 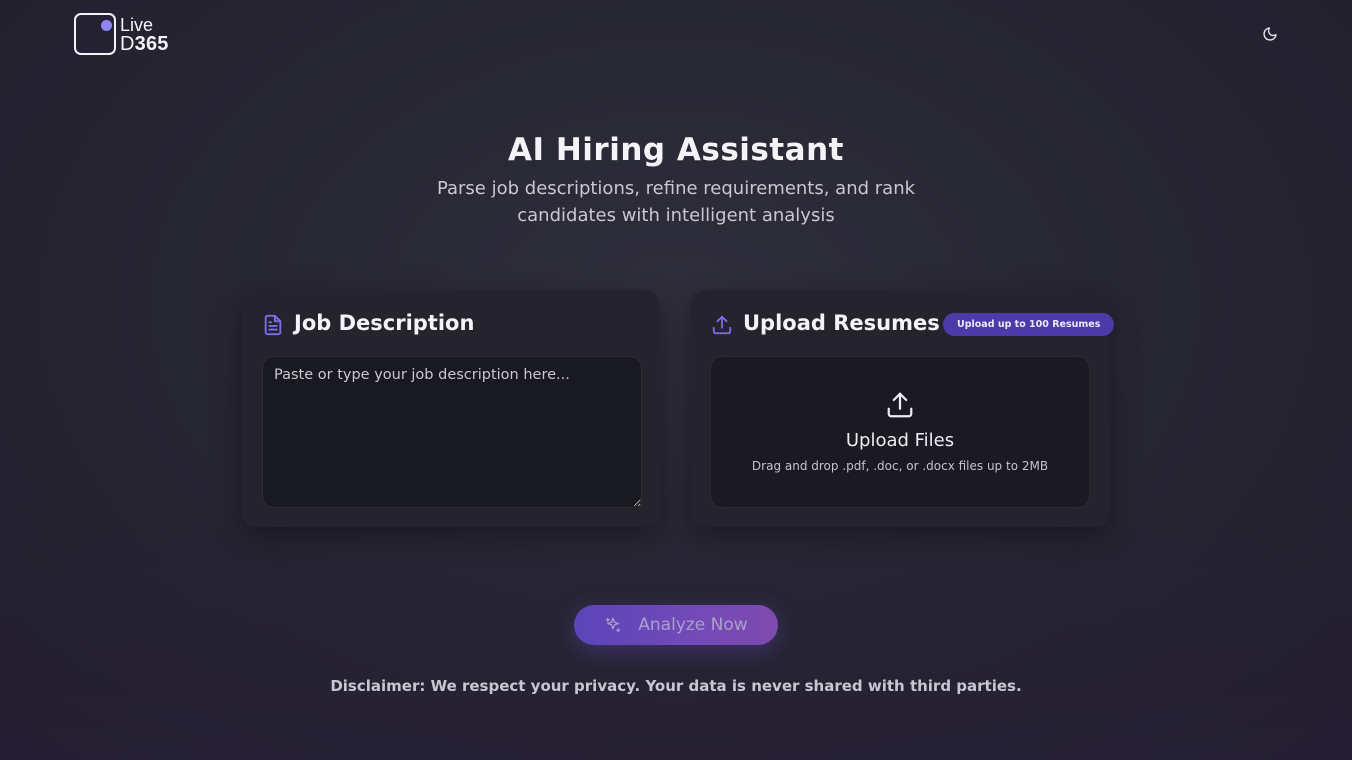 What do you see at coordinates (144, 44) in the screenshot?
I see `logo-text-d365: D365` at bounding box center [144, 44].